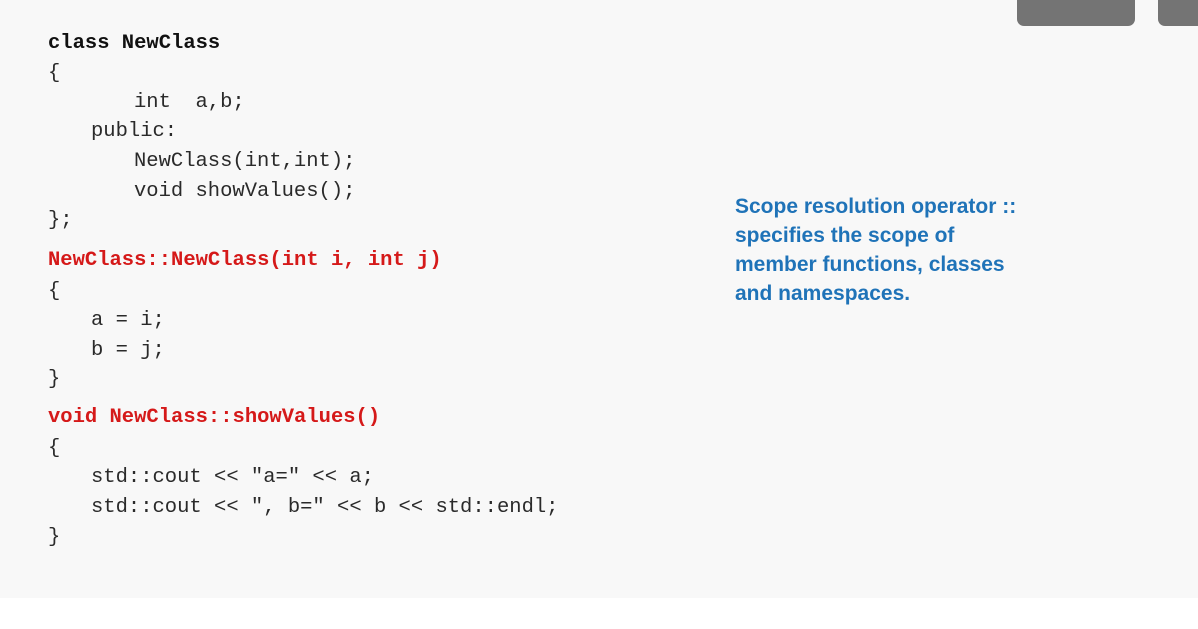  I want to click on code-line-constructor-decl: NewClass(int,int);, so click(245, 161).